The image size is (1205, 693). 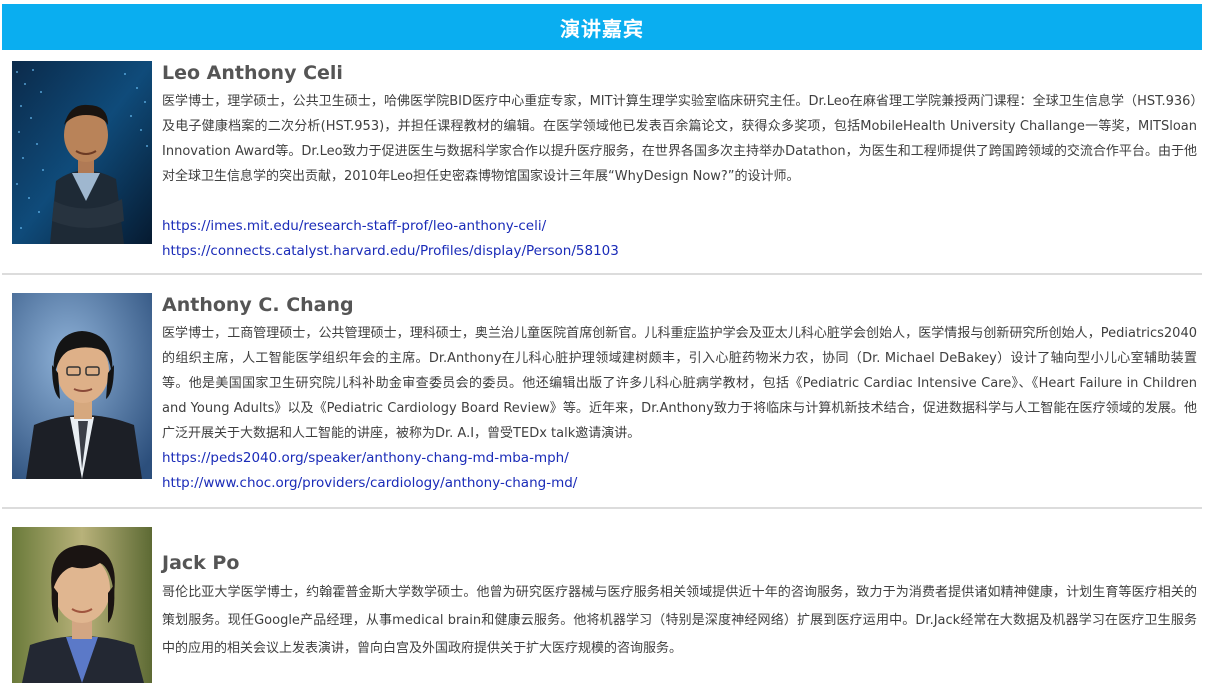 I want to click on leo-portrait-image, so click(x=82, y=152).